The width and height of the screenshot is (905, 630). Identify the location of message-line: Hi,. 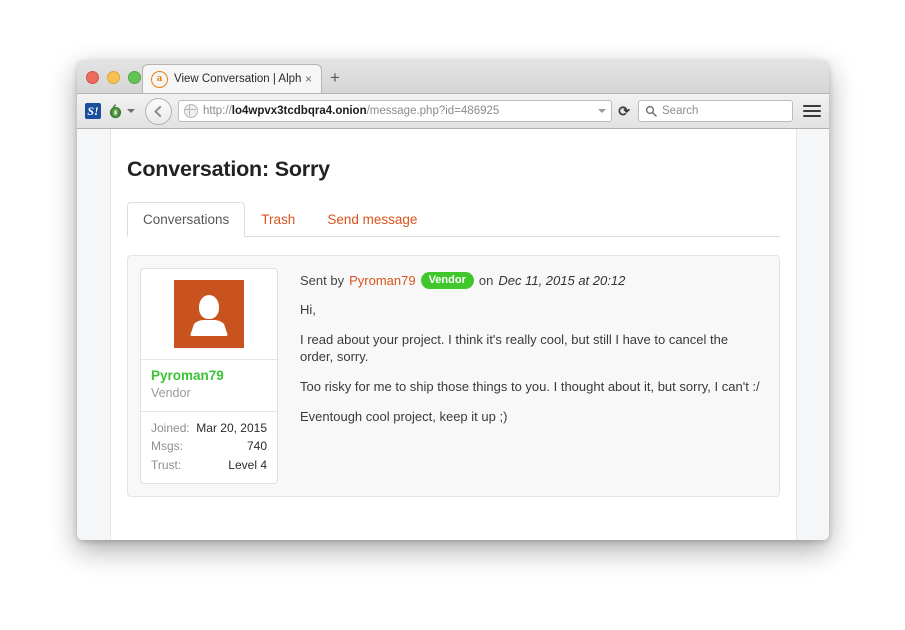
(308, 309).